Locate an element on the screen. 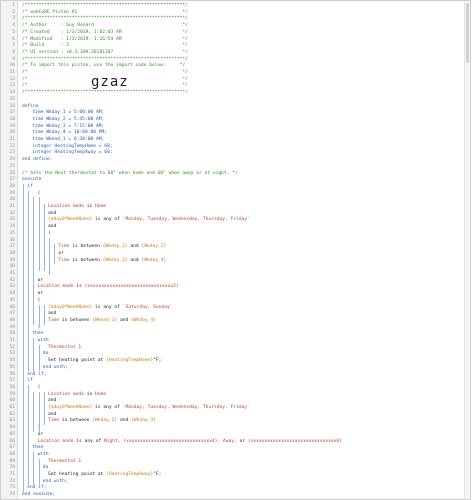  code-token: /* Author : Guy Renard */ is located at coordinates (105, 26).